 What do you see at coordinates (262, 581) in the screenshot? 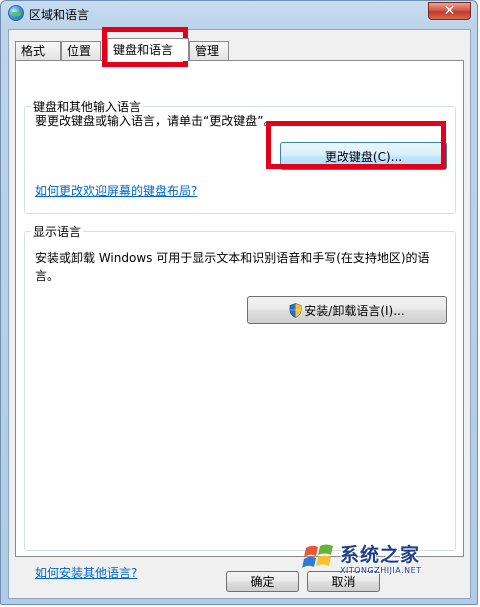
I see `ok-button: 确定` at bounding box center [262, 581].